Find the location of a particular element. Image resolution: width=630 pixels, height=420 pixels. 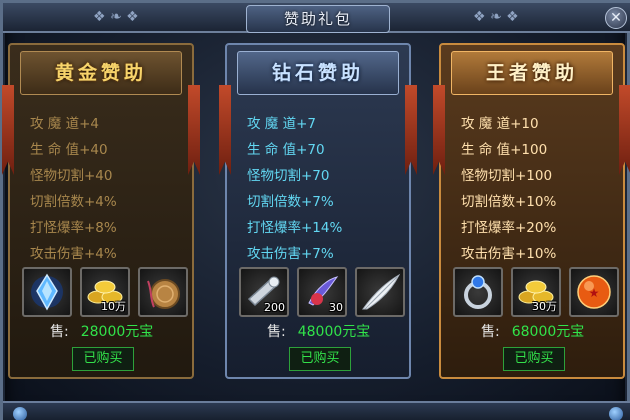

panel-title: 黄金赞助 is located at coordinates (101, 73).